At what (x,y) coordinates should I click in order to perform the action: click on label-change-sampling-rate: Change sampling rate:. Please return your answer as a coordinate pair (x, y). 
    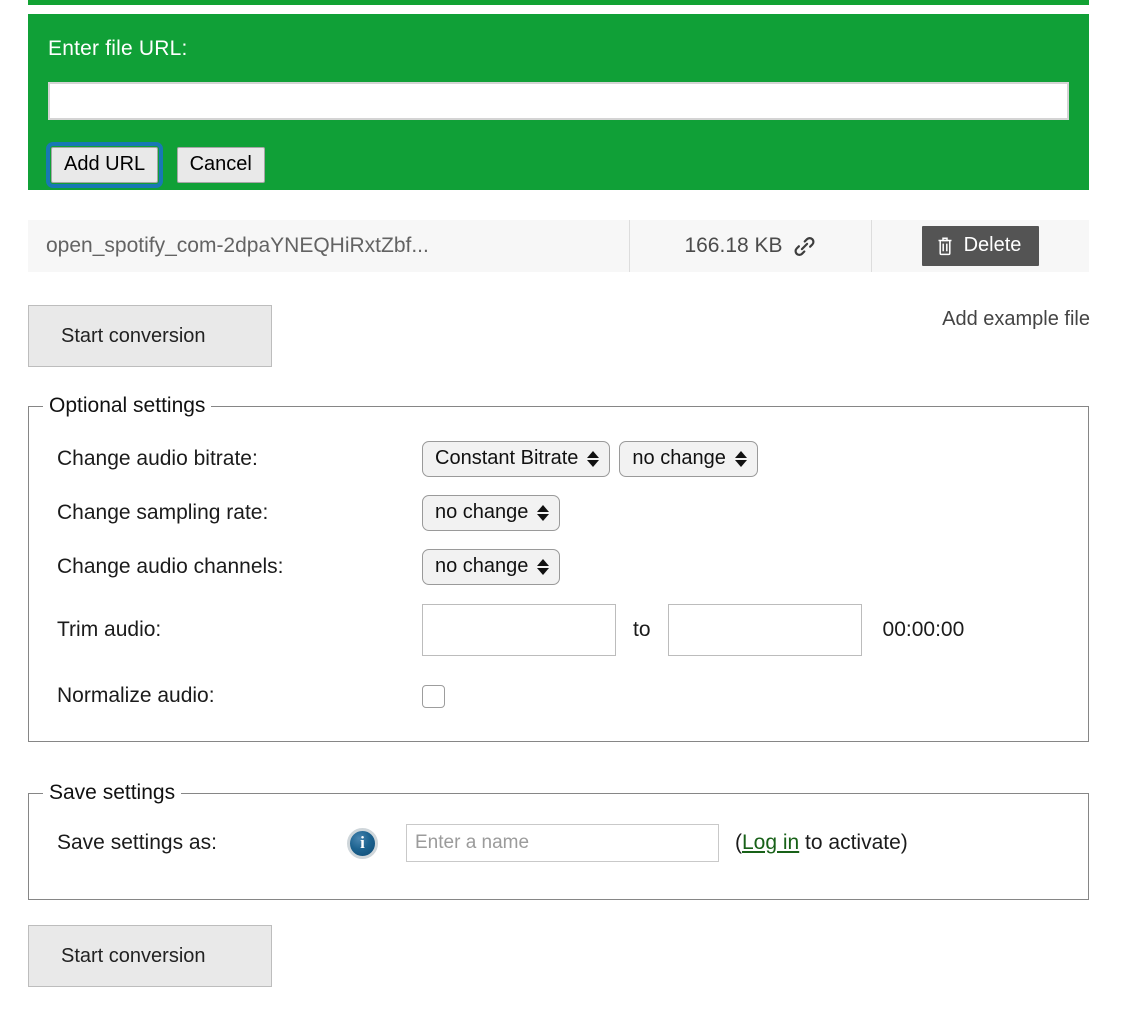
    Looking at the image, I should click on (163, 512).